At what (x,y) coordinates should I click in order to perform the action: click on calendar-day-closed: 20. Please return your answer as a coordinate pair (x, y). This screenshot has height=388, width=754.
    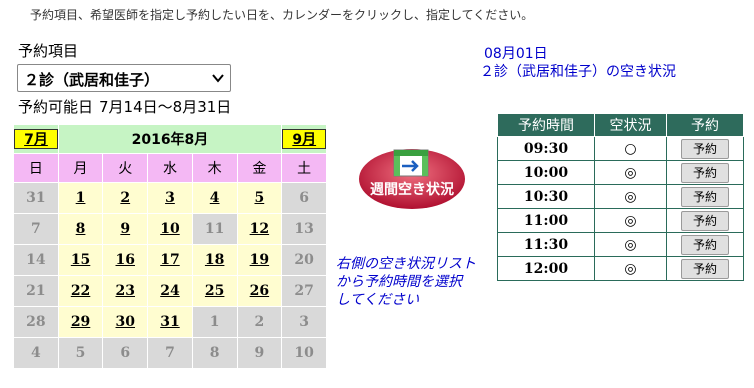
    Looking at the image, I should click on (304, 260).